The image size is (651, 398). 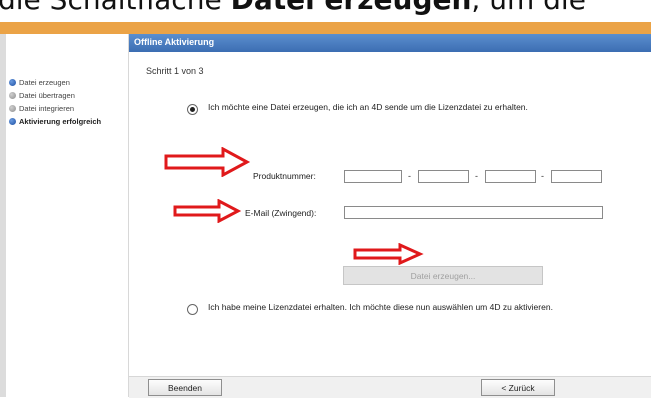 What do you see at coordinates (518, 387) in the screenshot?
I see `back-button: < Zurück` at bounding box center [518, 387].